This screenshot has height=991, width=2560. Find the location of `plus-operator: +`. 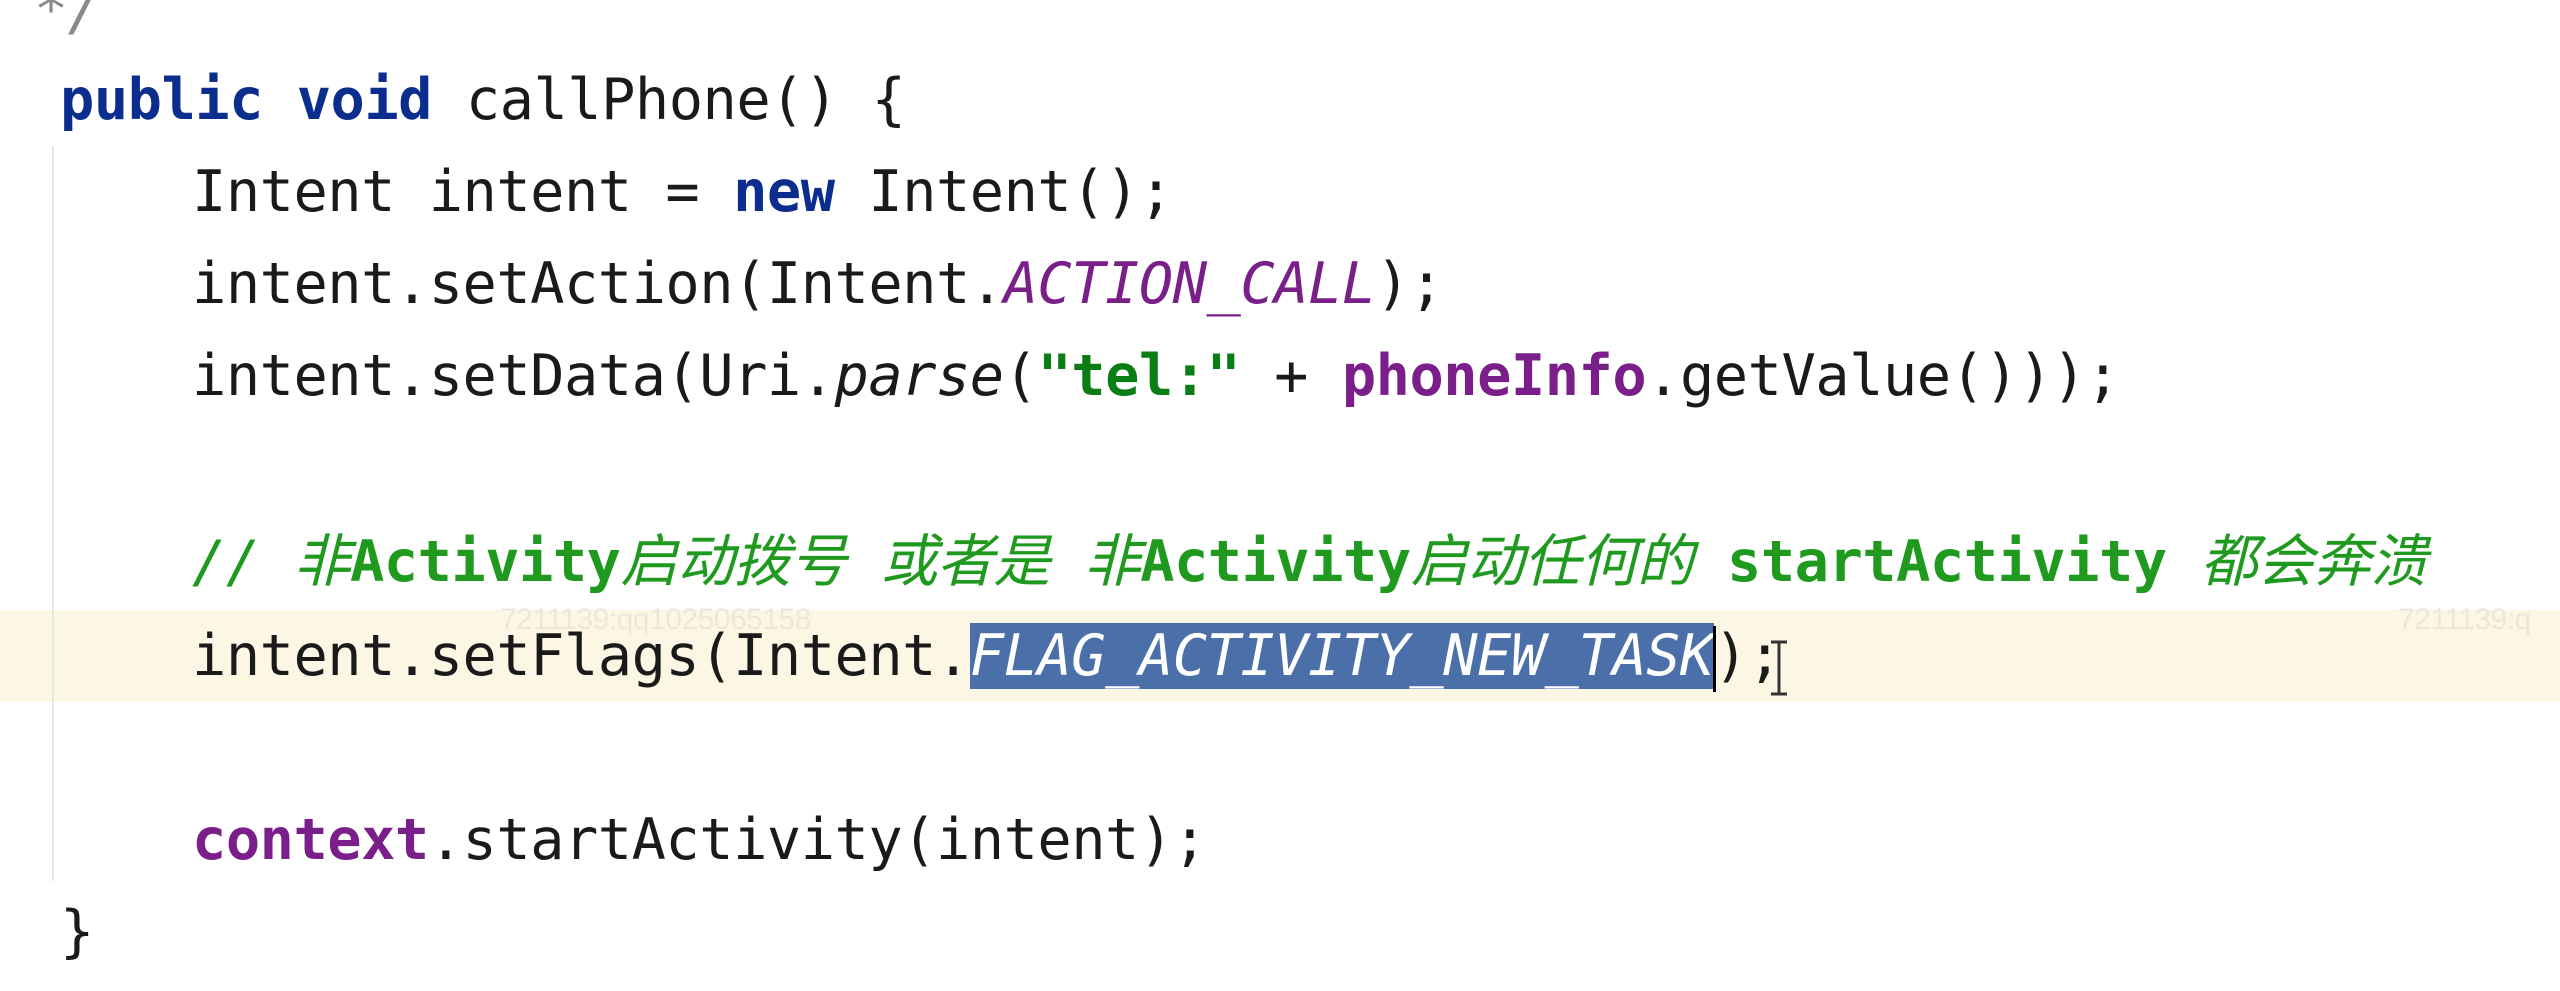

plus-operator: + is located at coordinates (1291, 376).